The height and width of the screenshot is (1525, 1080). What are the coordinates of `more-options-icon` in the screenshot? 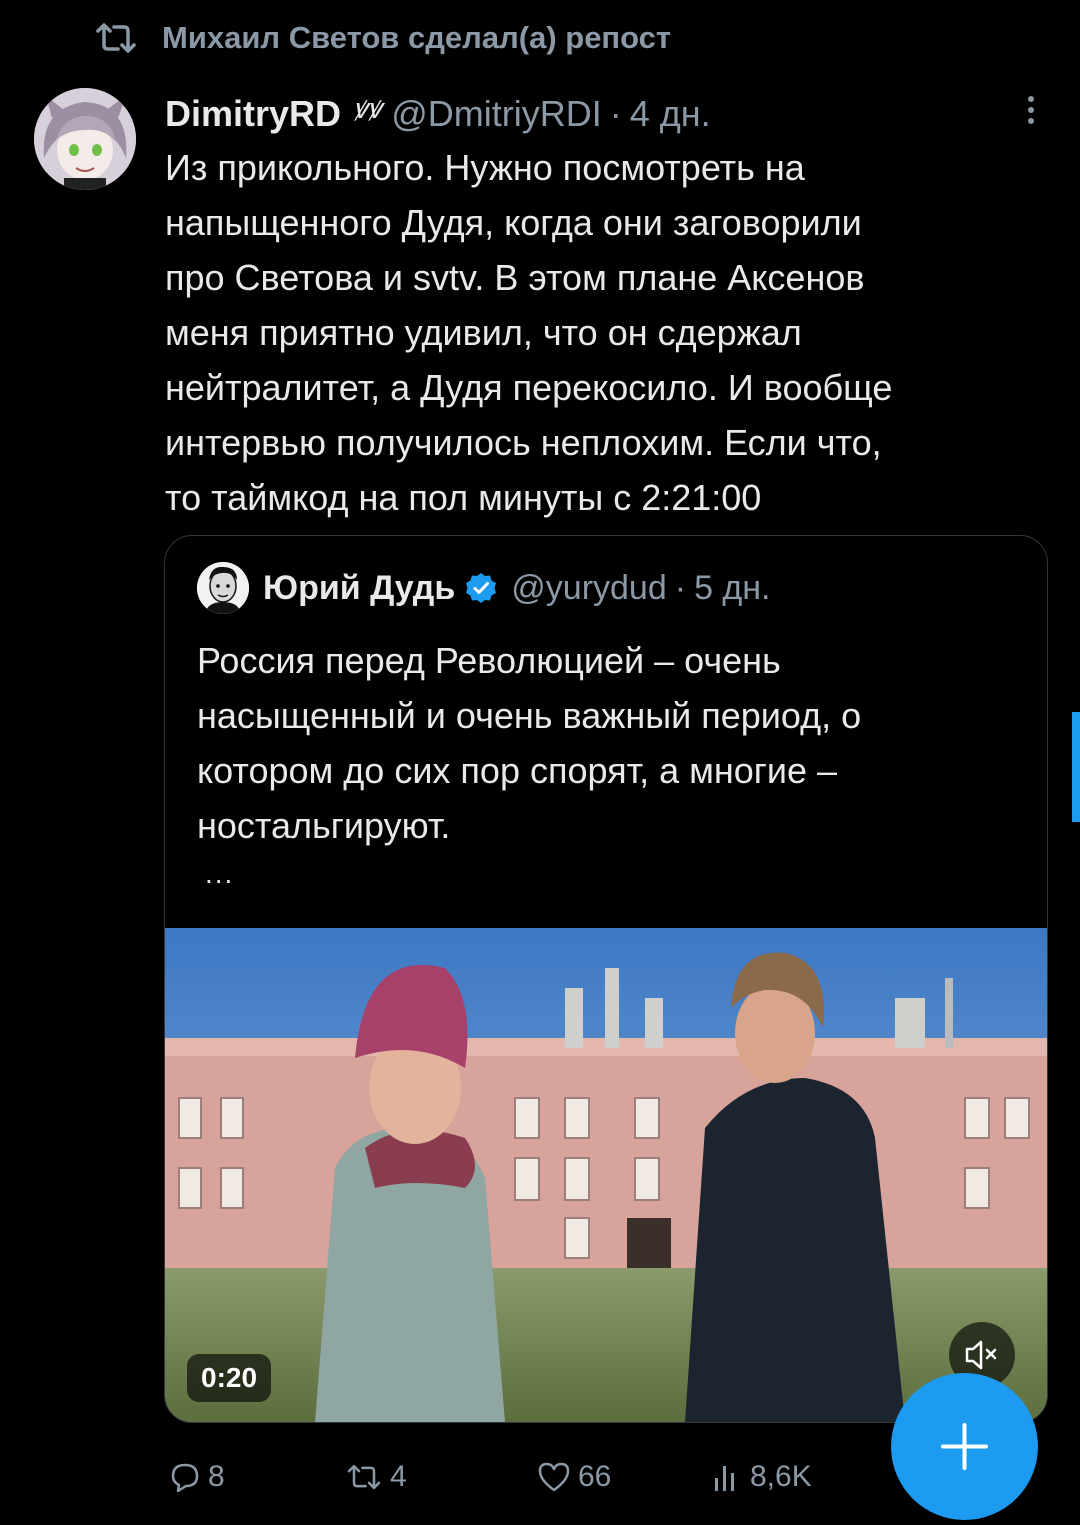 It's located at (1031, 112).